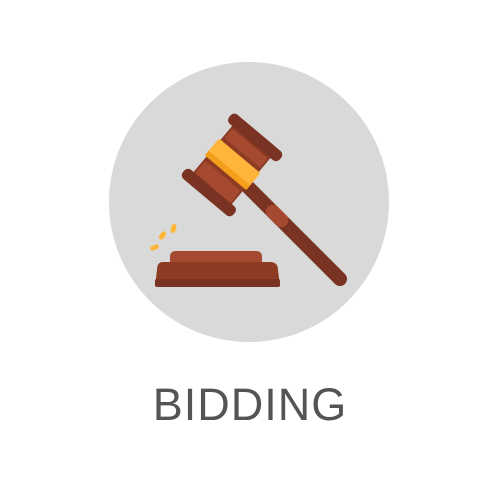 This screenshot has height=500, width=500. What do you see at coordinates (250, 404) in the screenshot?
I see `page-title: BIDDING` at bounding box center [250, 404].